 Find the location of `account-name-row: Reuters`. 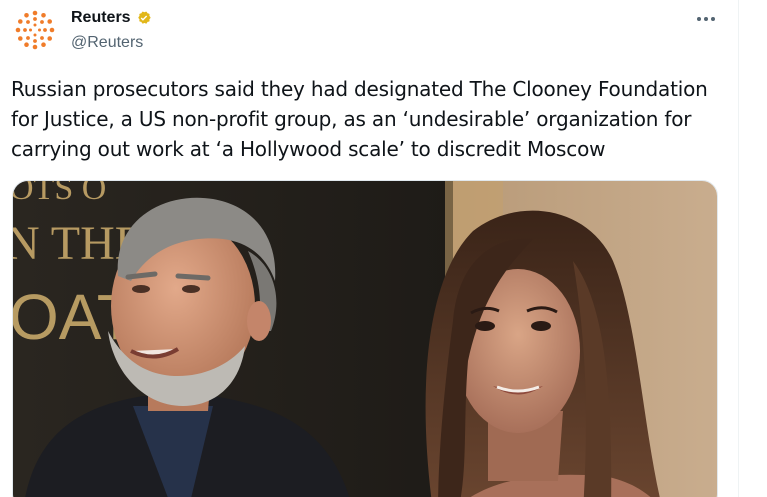

account-name-row: Reuters is located at coordinates (112, 18).